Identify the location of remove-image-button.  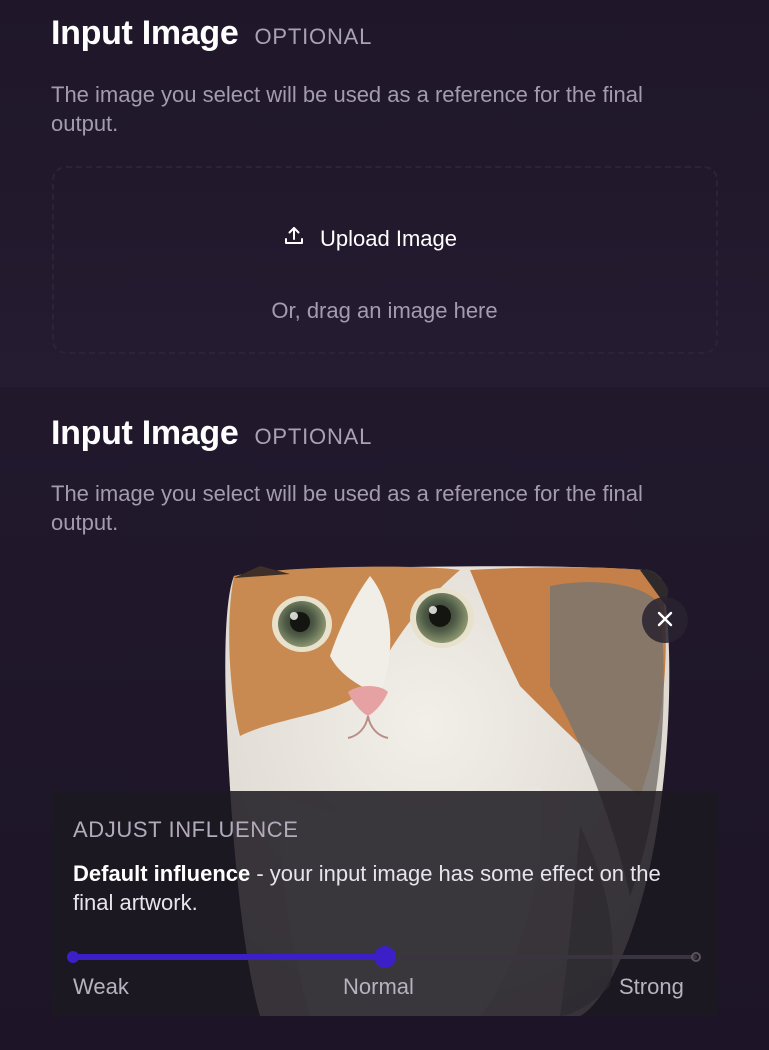
(665, 620).